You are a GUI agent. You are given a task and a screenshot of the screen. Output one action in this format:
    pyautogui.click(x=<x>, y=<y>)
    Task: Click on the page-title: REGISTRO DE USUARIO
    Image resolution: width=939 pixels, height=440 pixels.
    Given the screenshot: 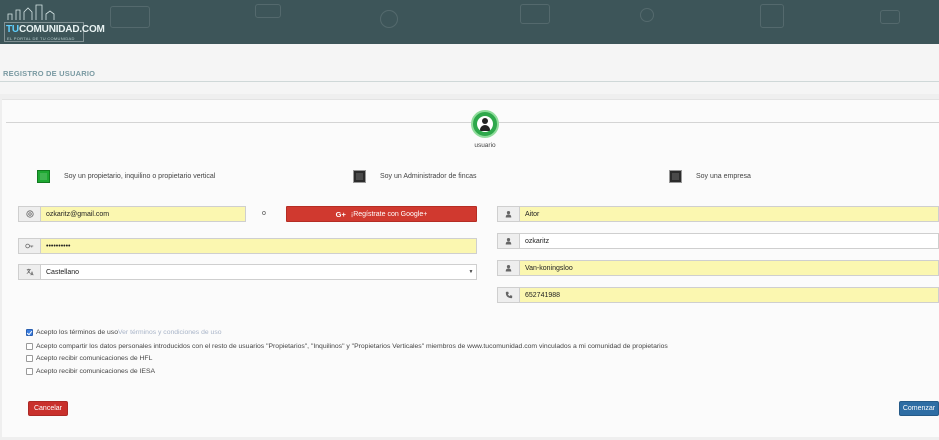 What is the action you would take?
    pyautogui.click(x=49, y=73)
    